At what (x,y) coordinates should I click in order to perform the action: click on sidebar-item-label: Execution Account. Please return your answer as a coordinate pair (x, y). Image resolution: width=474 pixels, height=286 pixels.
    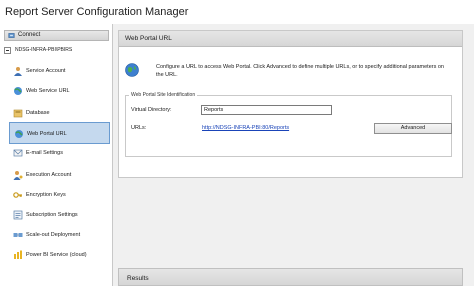
    Looking at the image, I should click on (49, 175).